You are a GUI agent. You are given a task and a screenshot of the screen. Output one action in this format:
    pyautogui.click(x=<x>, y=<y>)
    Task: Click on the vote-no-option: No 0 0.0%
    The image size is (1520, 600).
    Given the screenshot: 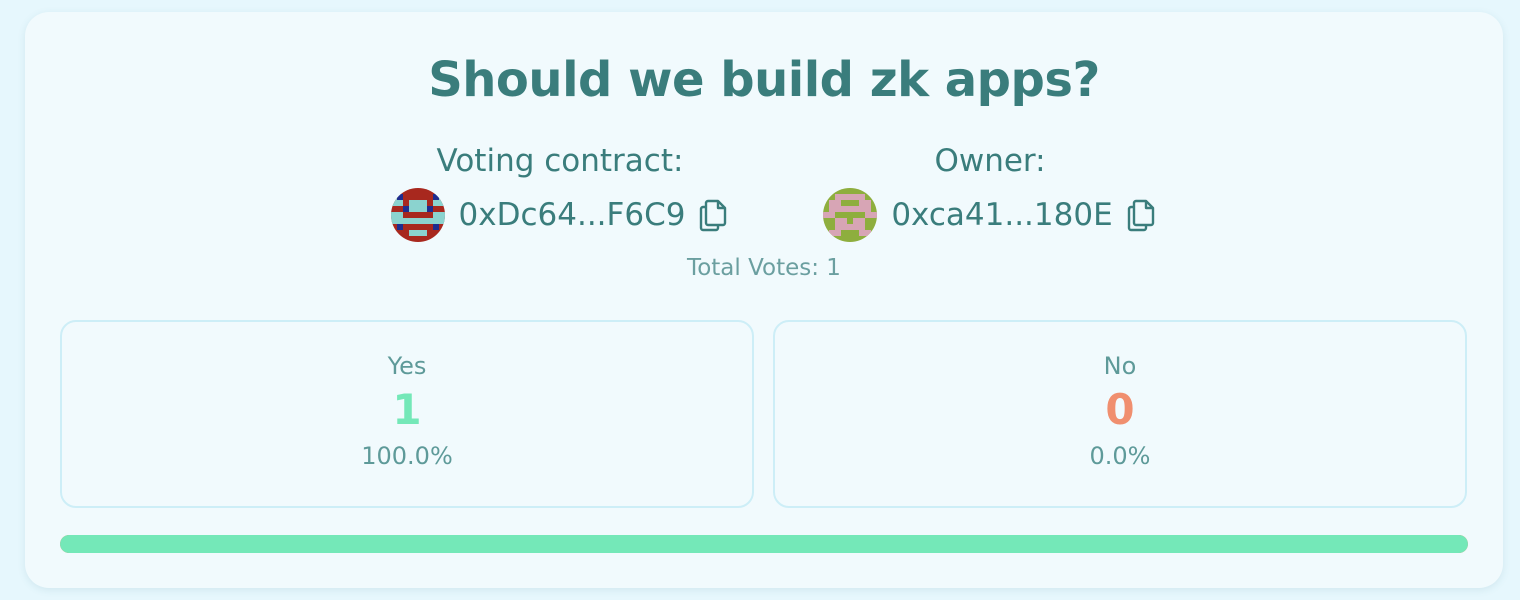 What is the action you would take?
    pyautogui.click(x=1120, y=414)
    